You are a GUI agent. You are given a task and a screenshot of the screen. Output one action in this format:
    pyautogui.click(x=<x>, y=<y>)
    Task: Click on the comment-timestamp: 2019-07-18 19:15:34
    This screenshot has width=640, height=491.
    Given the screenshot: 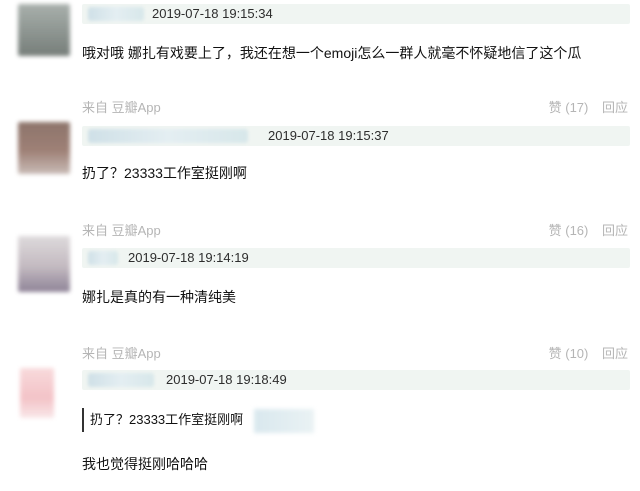 What is the action you would take?
    pyautogui.click(x=212, y=13)
    